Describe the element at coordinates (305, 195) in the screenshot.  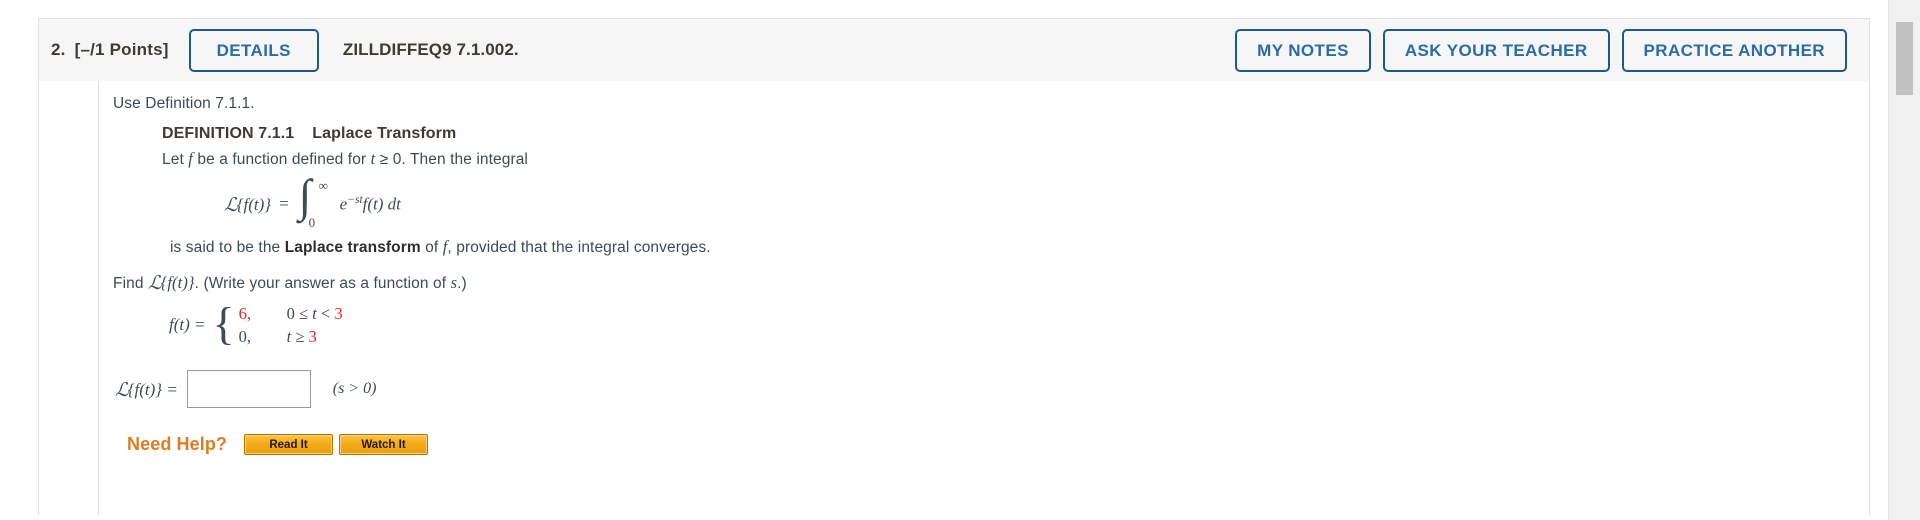
I see `integral-sign-icon: ∫` at that location.